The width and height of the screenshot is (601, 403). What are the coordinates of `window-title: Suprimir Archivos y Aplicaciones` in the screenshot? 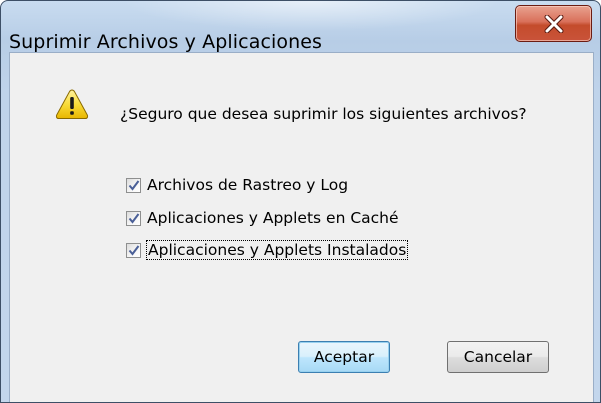 It's located at (166, 42).